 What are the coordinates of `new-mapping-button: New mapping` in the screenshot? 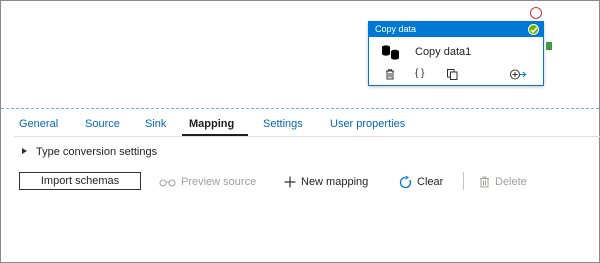 It's located at (326, 182).